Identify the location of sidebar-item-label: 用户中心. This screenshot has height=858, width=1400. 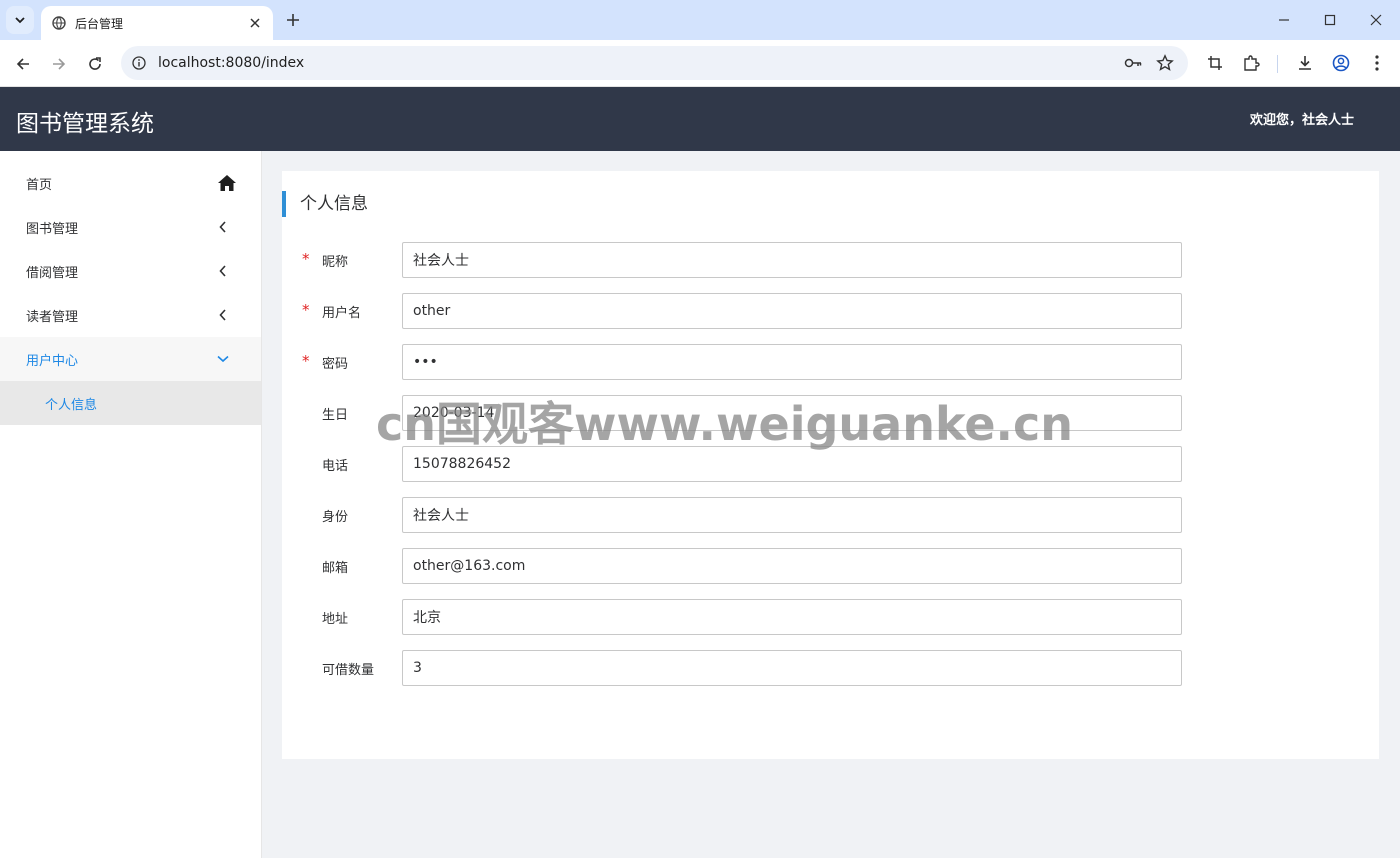
(52, 361).